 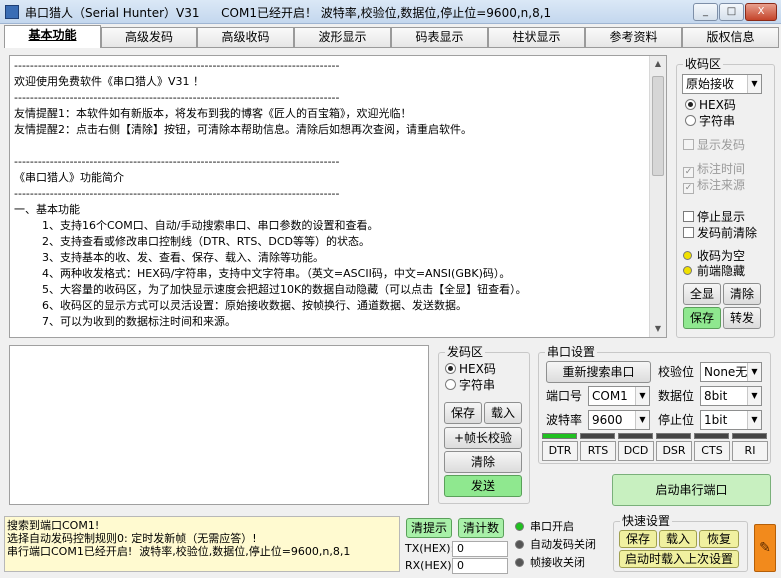 I want to click on send-radio-hex: HEX码, so click(x=470, y=369).